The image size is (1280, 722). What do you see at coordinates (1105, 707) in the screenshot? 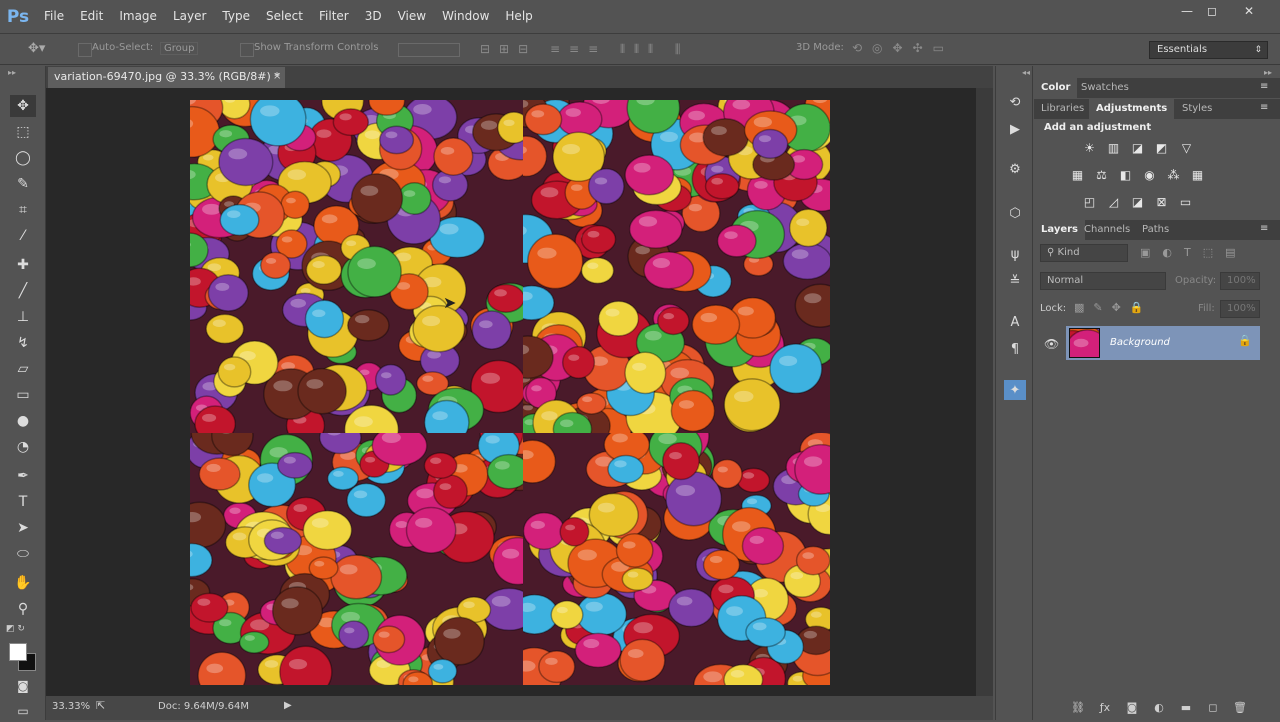
I see `layer-style-icon: ƒx` at bounding box center [1105, 707].